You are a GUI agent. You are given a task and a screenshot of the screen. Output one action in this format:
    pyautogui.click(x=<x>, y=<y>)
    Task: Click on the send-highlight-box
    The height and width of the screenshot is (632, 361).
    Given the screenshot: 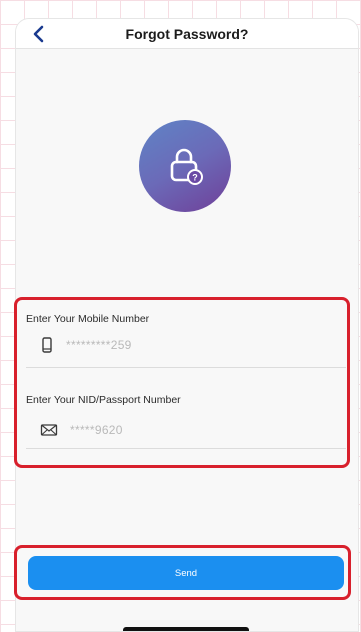 What is the action you would take?
    pyautogui.click(x=182, y=572)
    